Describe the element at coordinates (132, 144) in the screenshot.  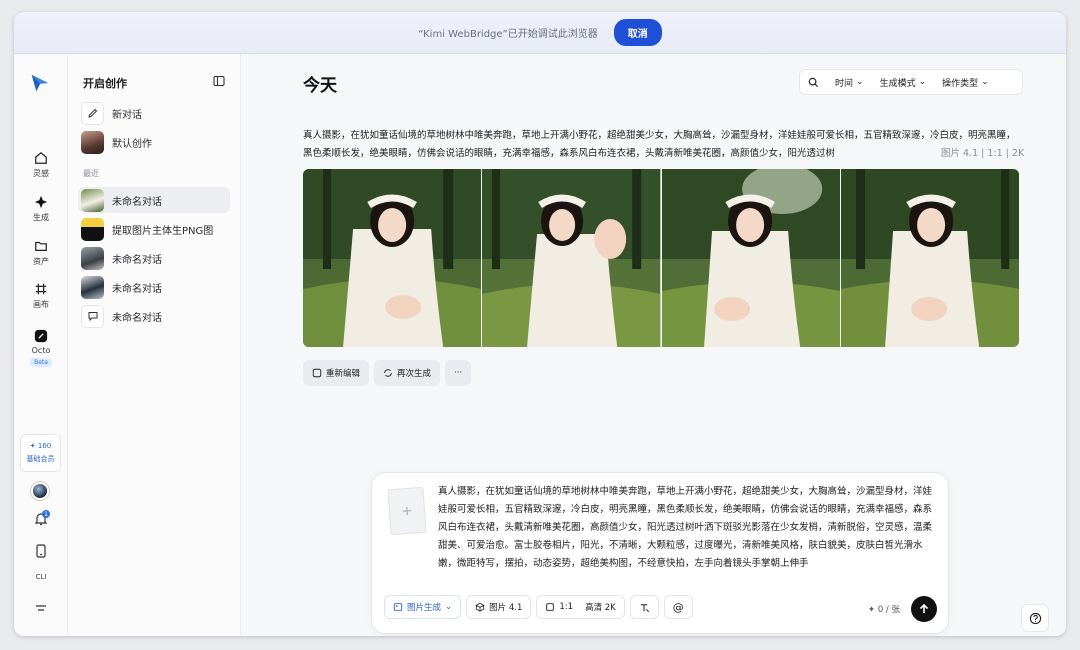
I see `default-creation-label: 默认创作` at that location.